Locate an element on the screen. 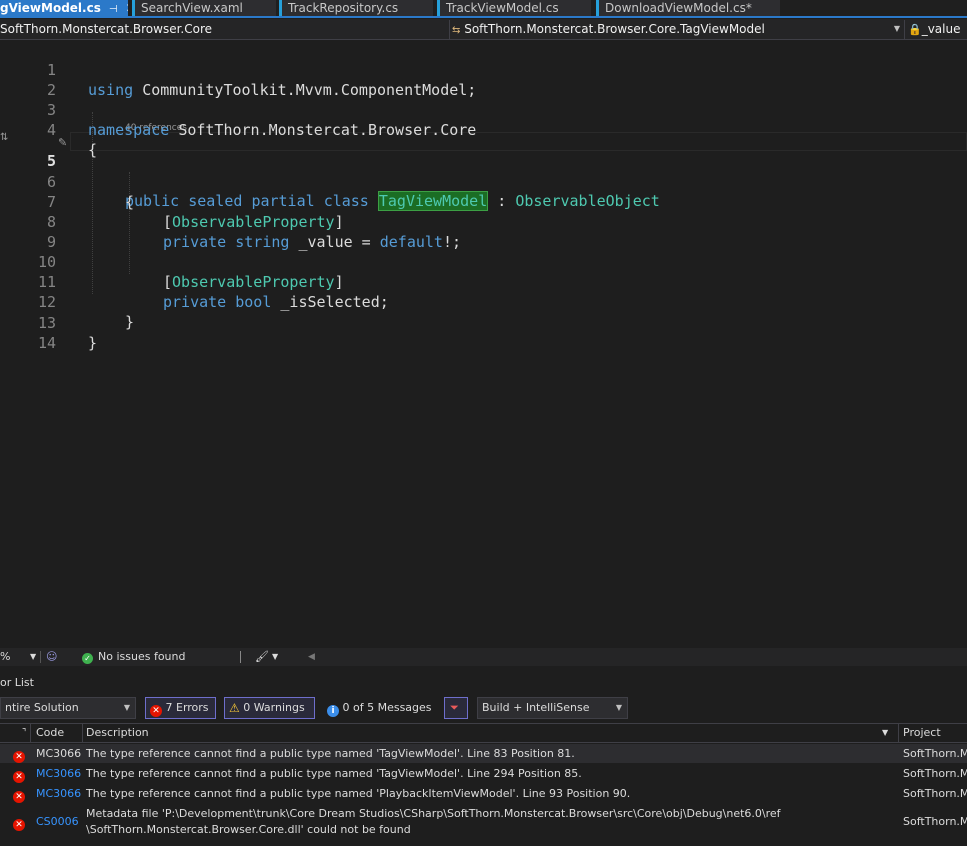 The image size is (967, 846). filter-button: ⏷ is located at coordinates (456, 708).